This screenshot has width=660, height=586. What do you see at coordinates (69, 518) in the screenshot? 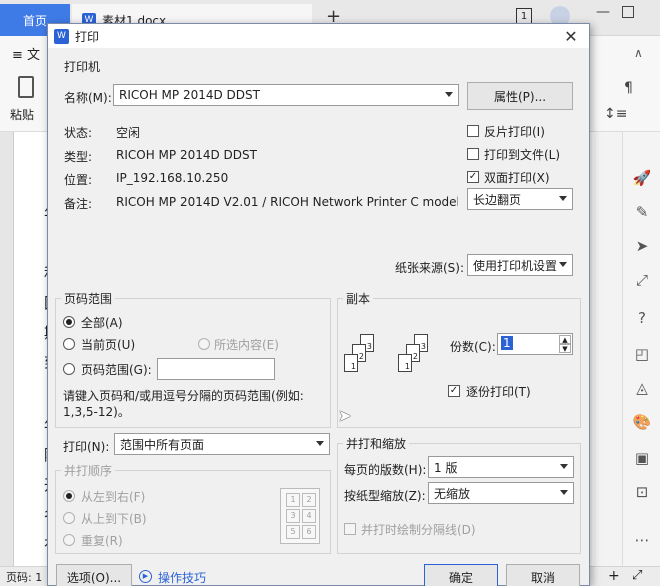
I see `top-to-bottom-radio` at bounding box center [69, 518].